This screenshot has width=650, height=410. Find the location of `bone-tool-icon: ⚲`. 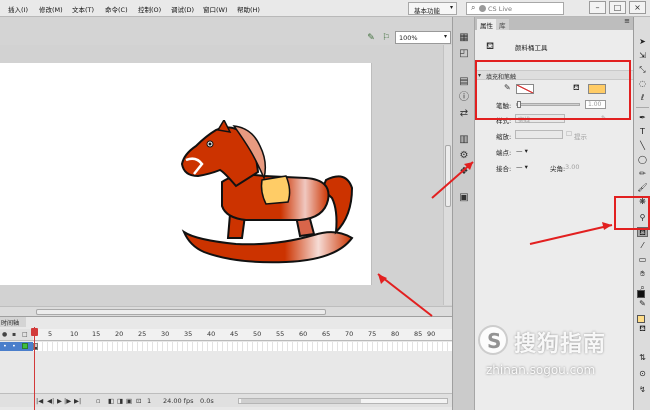

bone-tool-icon: ⚲ is located at coordinates (642, 218).